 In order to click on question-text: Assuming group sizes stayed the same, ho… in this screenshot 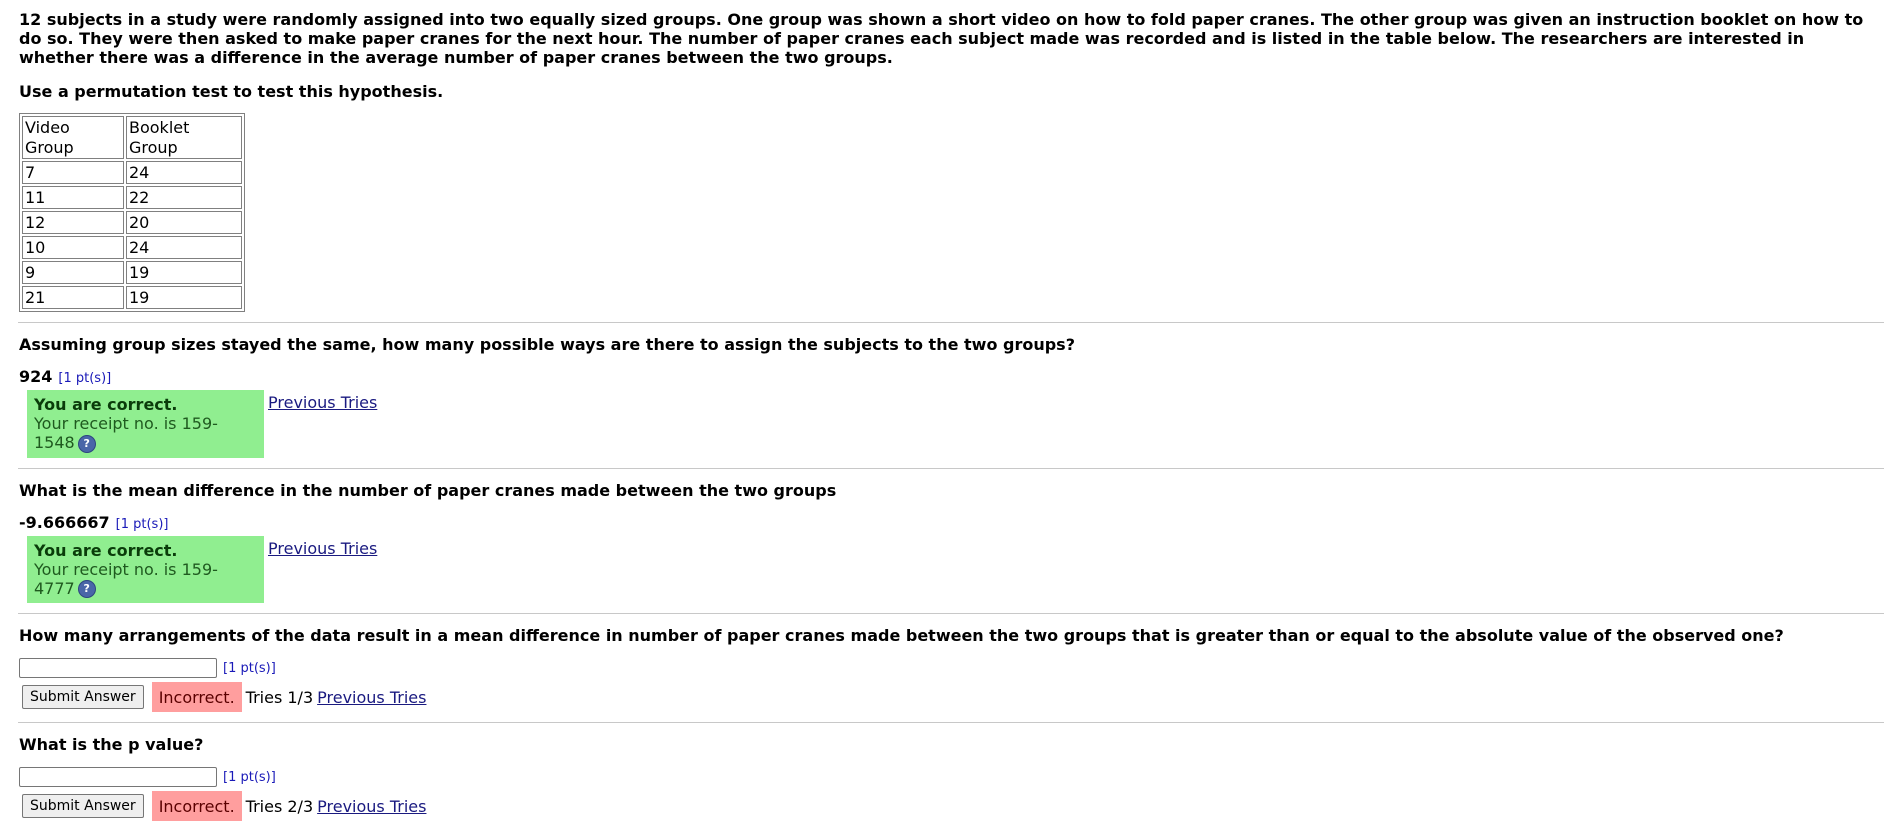, I will do `click(547, 344)`.